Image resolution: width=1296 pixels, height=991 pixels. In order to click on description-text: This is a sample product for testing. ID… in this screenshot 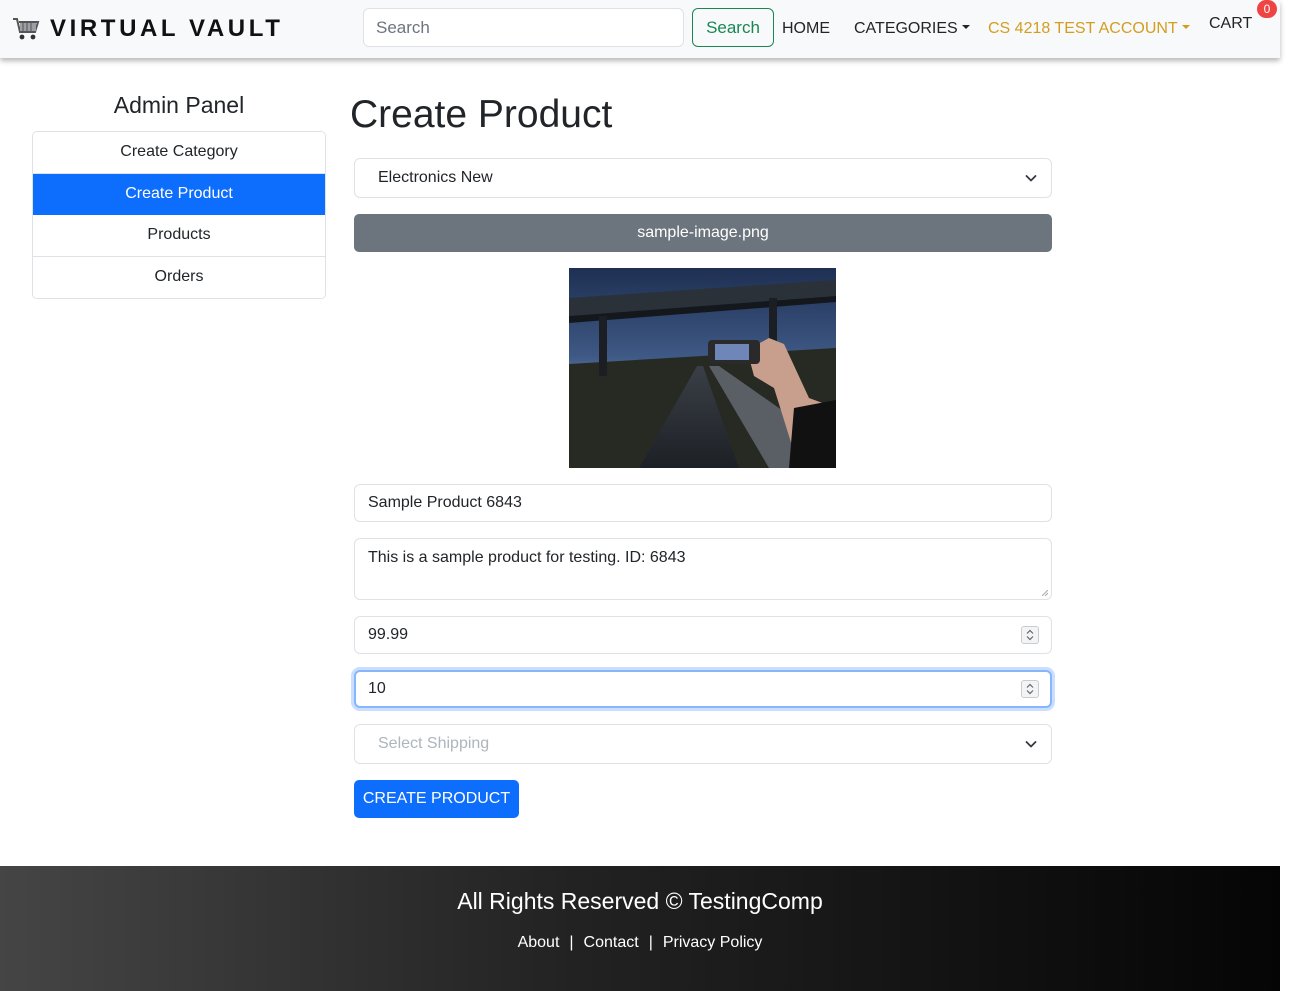, I will do `click(527, 557)`.